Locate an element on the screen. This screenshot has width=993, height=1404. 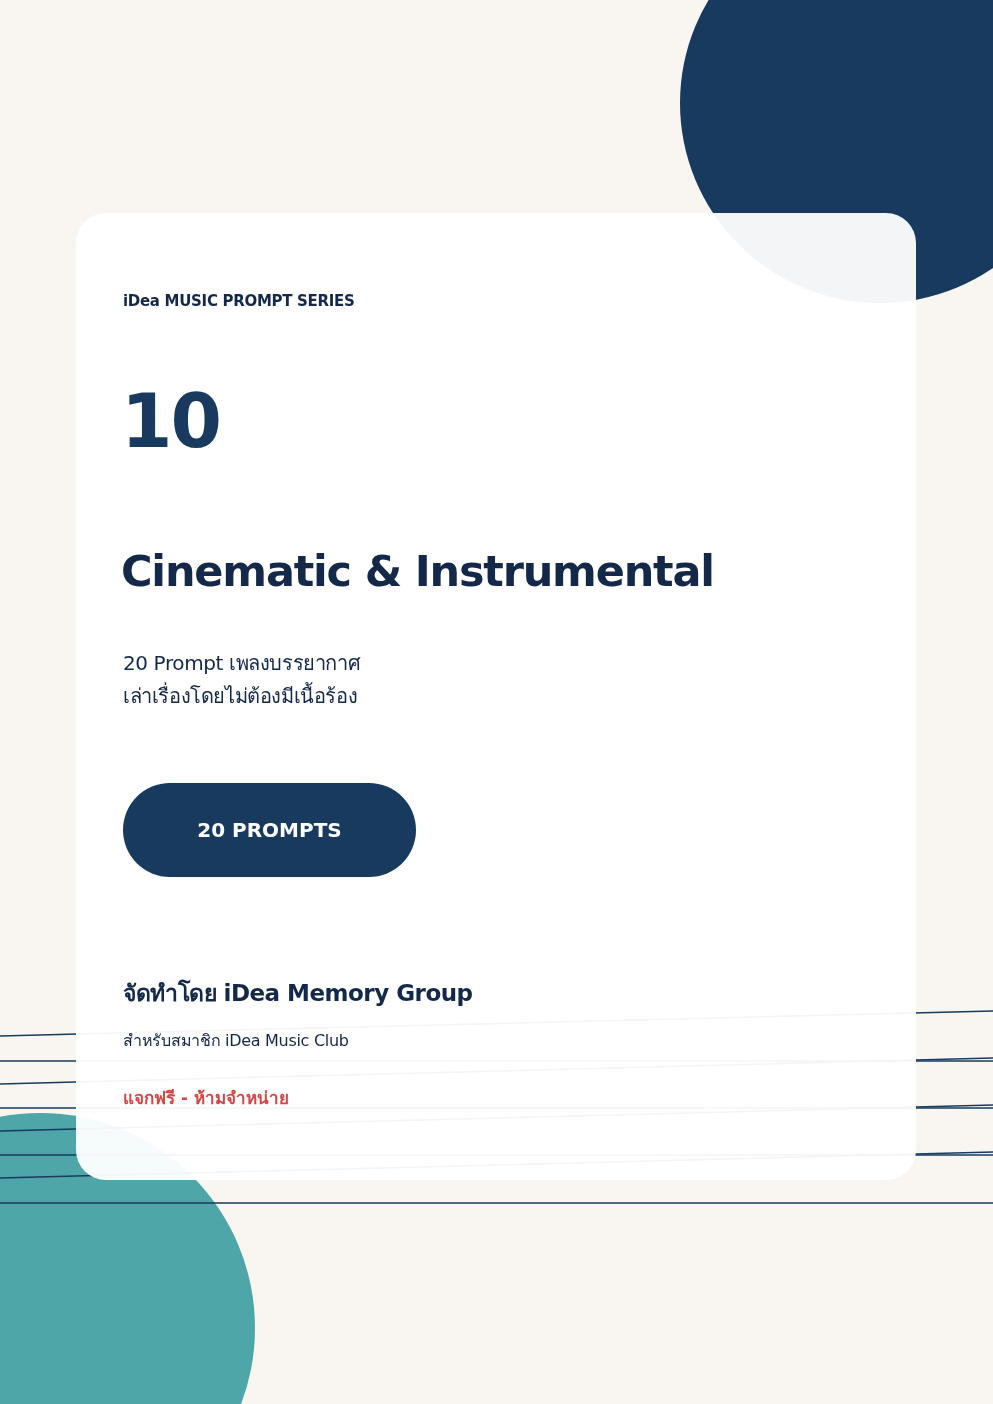
audience-text: สำหรับสมาชิก iDea Music Club is located at coordinates (236, 1041).